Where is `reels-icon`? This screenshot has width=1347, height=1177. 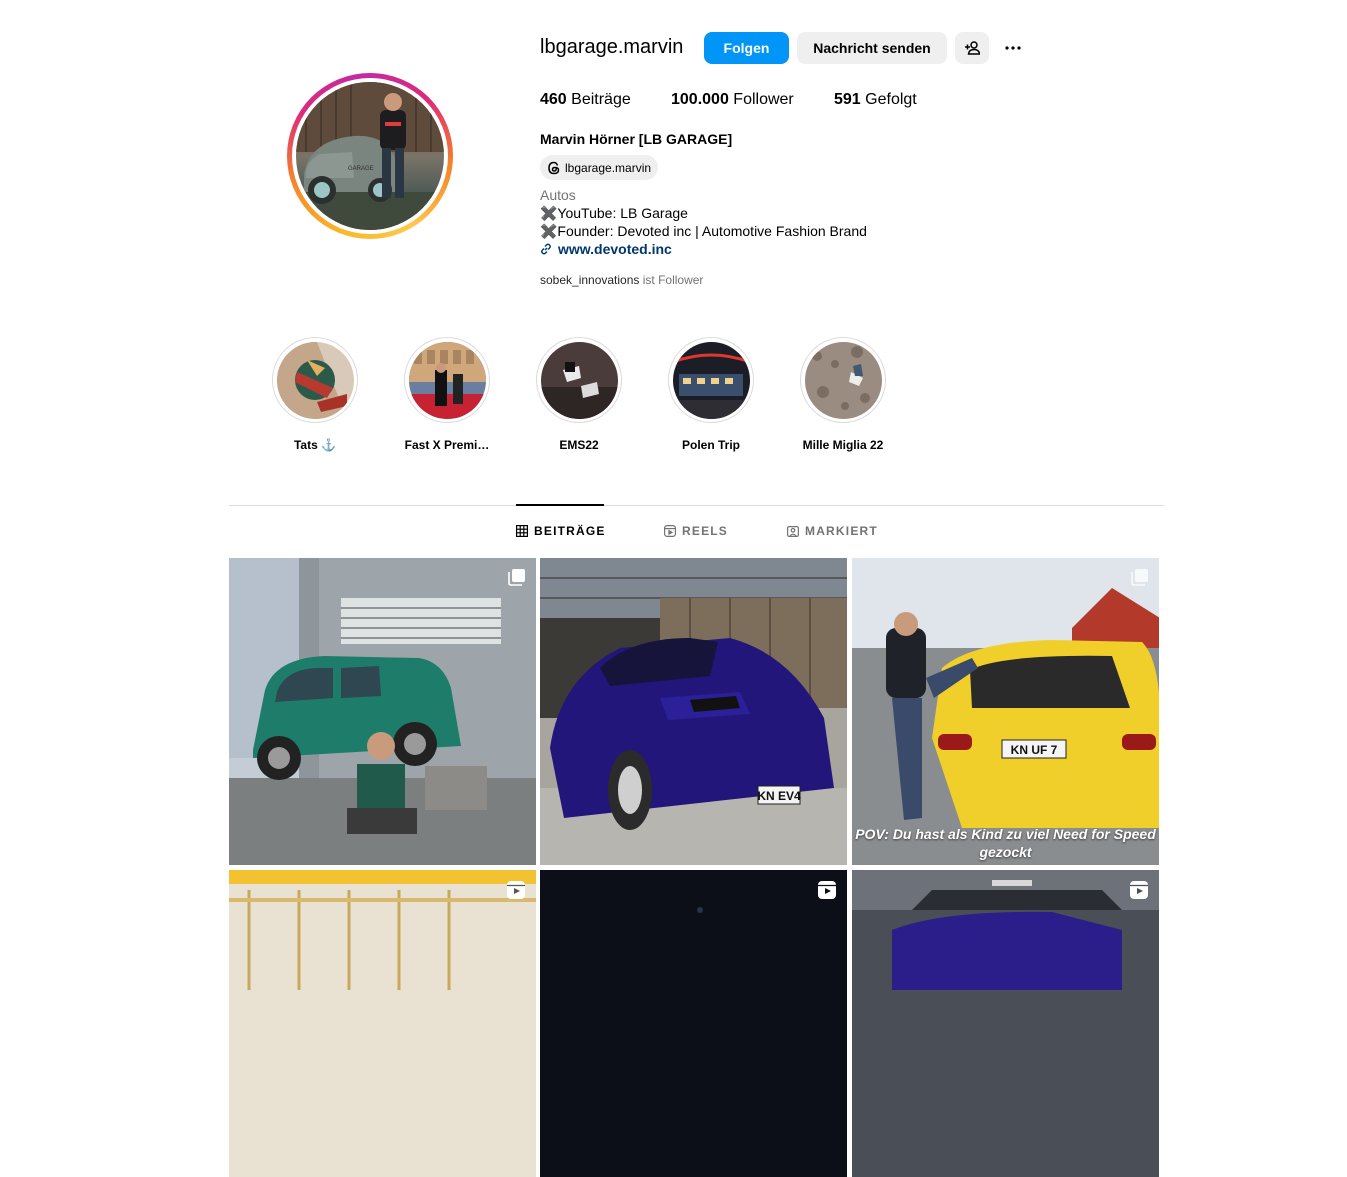 reels-icon is located at coordinates (670, 531).